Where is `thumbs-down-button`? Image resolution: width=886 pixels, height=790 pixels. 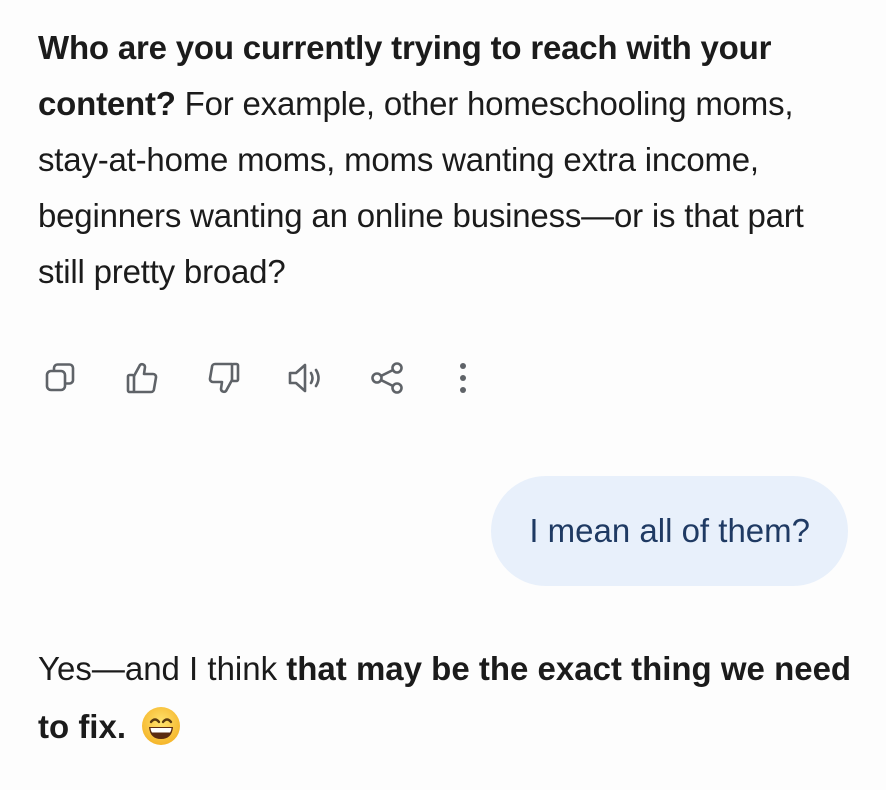
thumbs-down-button is located at coordinates (224, 378).